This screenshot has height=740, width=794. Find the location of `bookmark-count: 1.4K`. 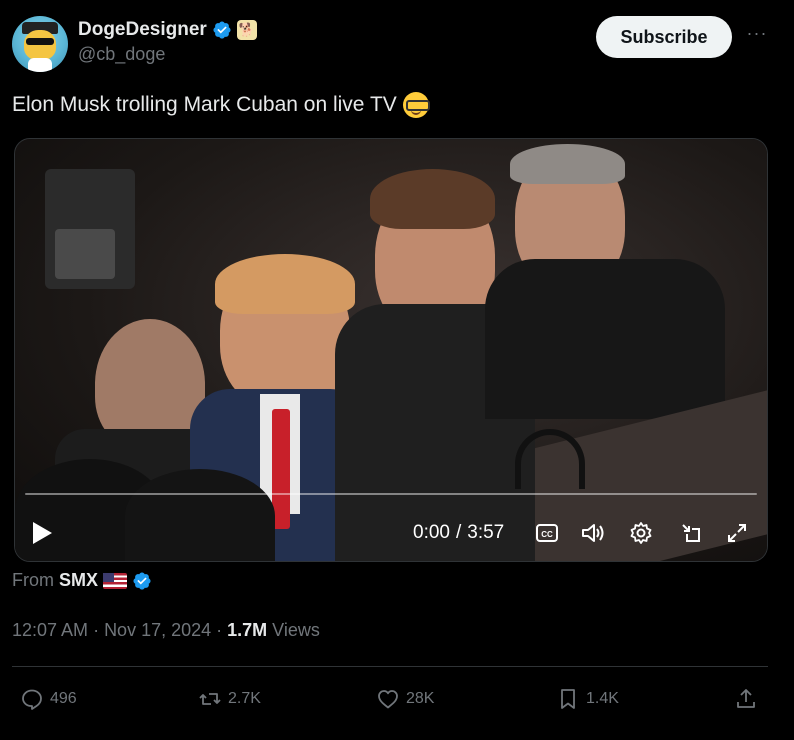

bookmark-count: 1.4K is located at coordinates (602, 698).